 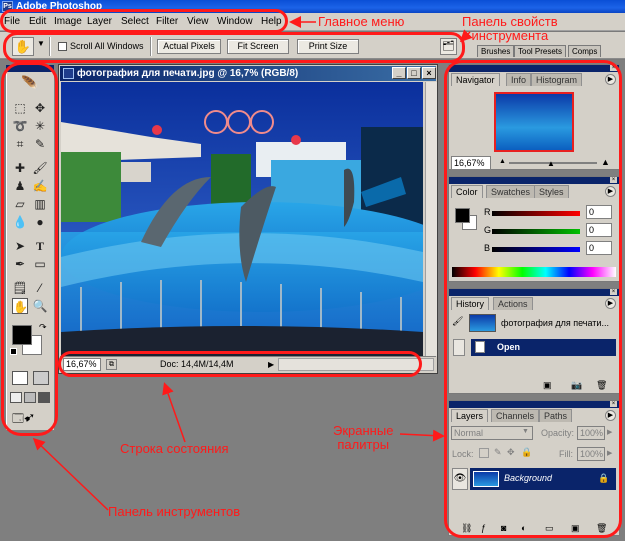 I want to click on arrow-options-panel, so click(x=466, y=36).